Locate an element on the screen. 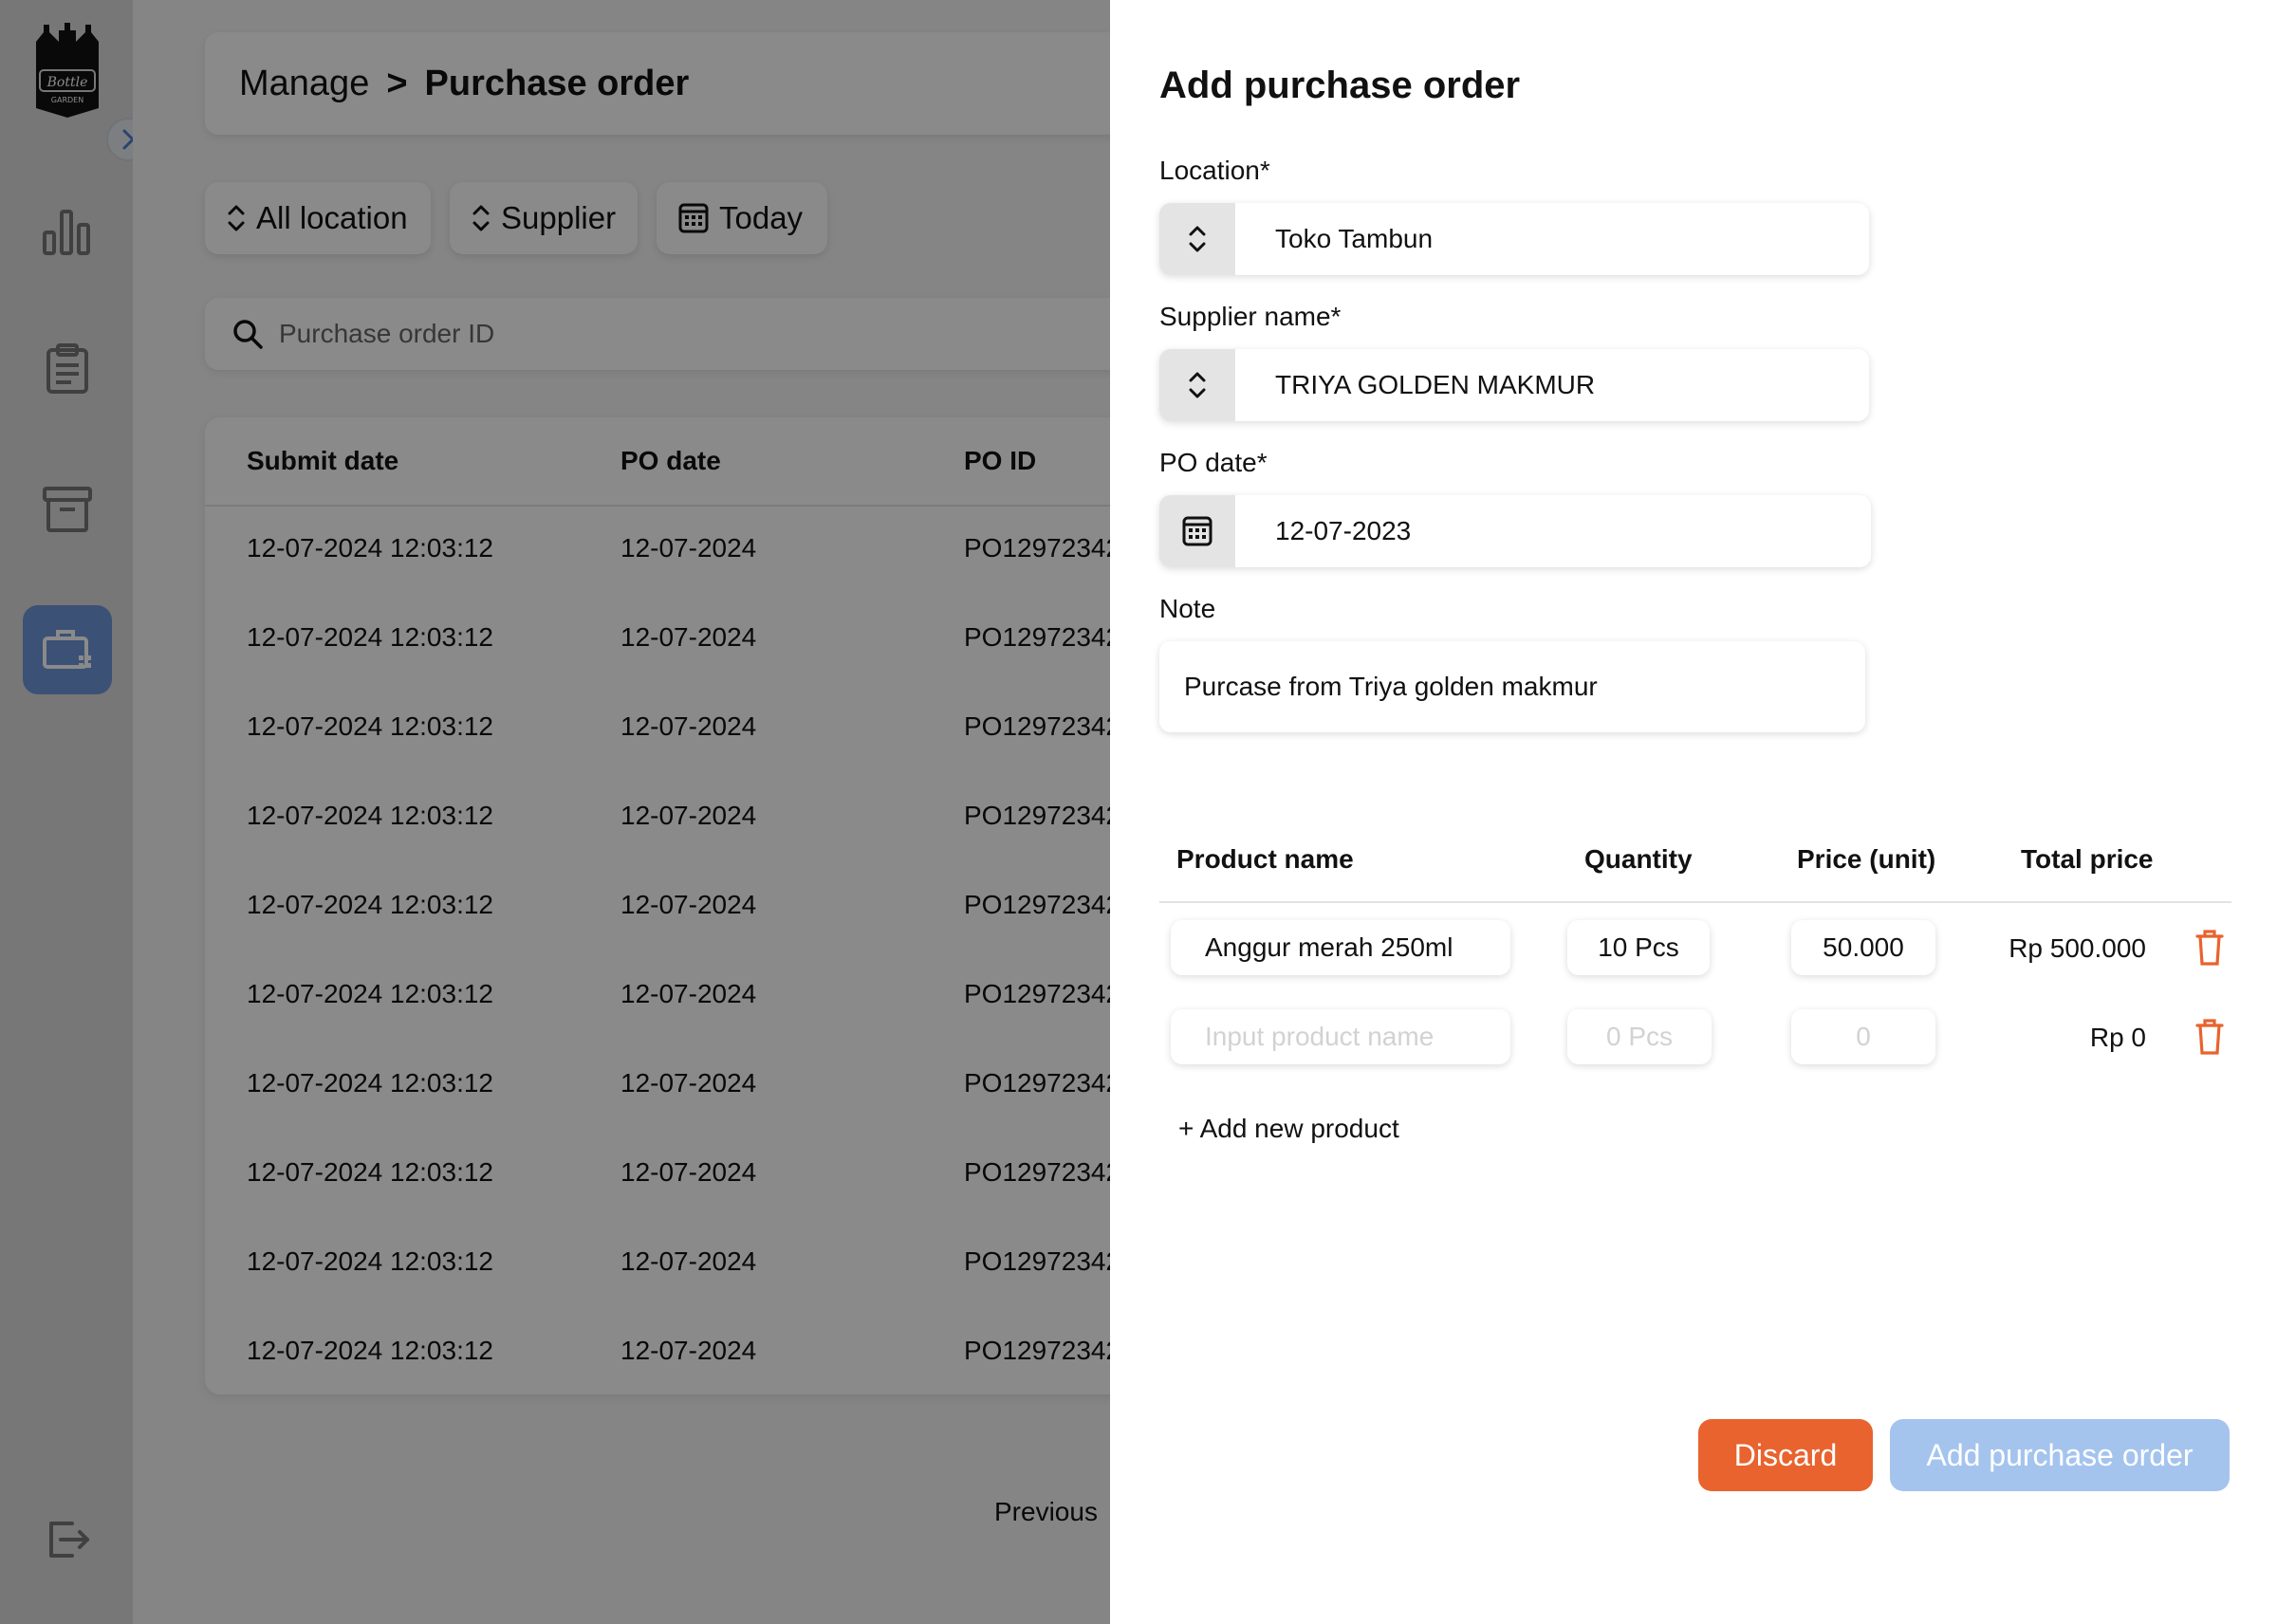  note-label: Note is located at coordinates (1187, 608).